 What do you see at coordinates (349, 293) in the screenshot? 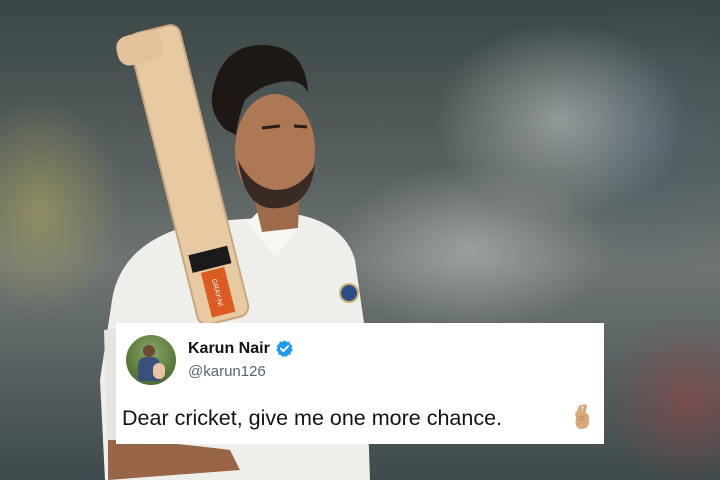
I see `shirt-badge` at bounding box center [349, 293].